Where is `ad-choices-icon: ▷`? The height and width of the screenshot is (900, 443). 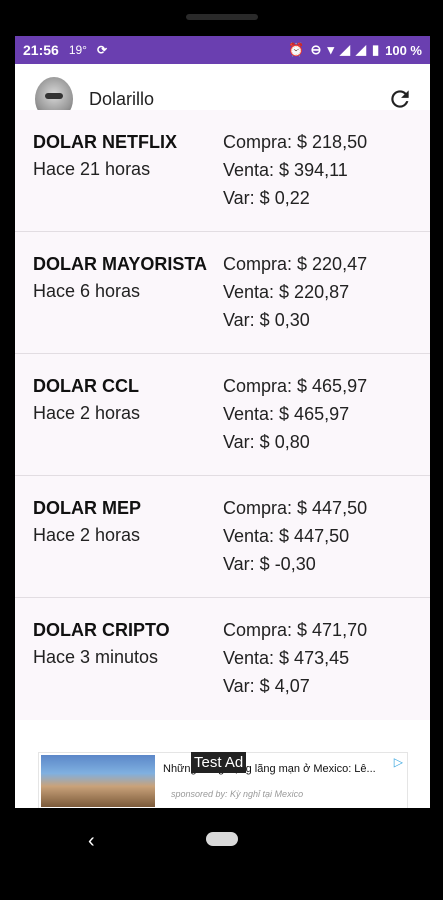 ad-choices-icon: ▷ is located at coordinates (398, 762).